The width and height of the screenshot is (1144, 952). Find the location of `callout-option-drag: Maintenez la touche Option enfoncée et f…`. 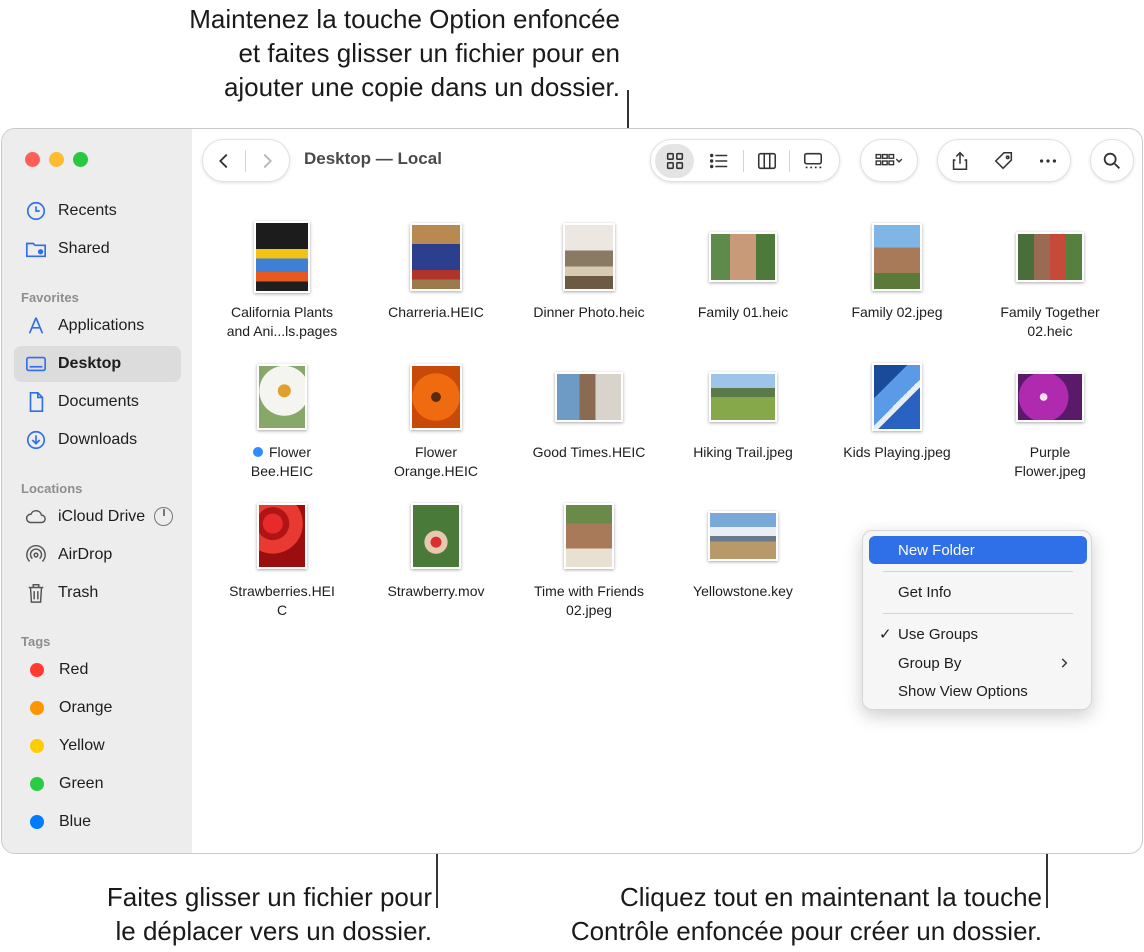

callout-option-drag: Maintenez la touche Option enfoncée et f… is located at coordinates (404, 53).